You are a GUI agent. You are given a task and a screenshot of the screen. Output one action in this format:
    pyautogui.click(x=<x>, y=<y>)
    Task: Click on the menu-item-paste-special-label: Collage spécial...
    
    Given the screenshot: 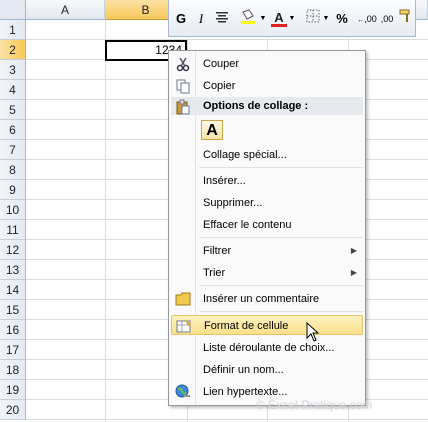 What is the action you would take?
    pyautogui.click(x=245, y=155)
    